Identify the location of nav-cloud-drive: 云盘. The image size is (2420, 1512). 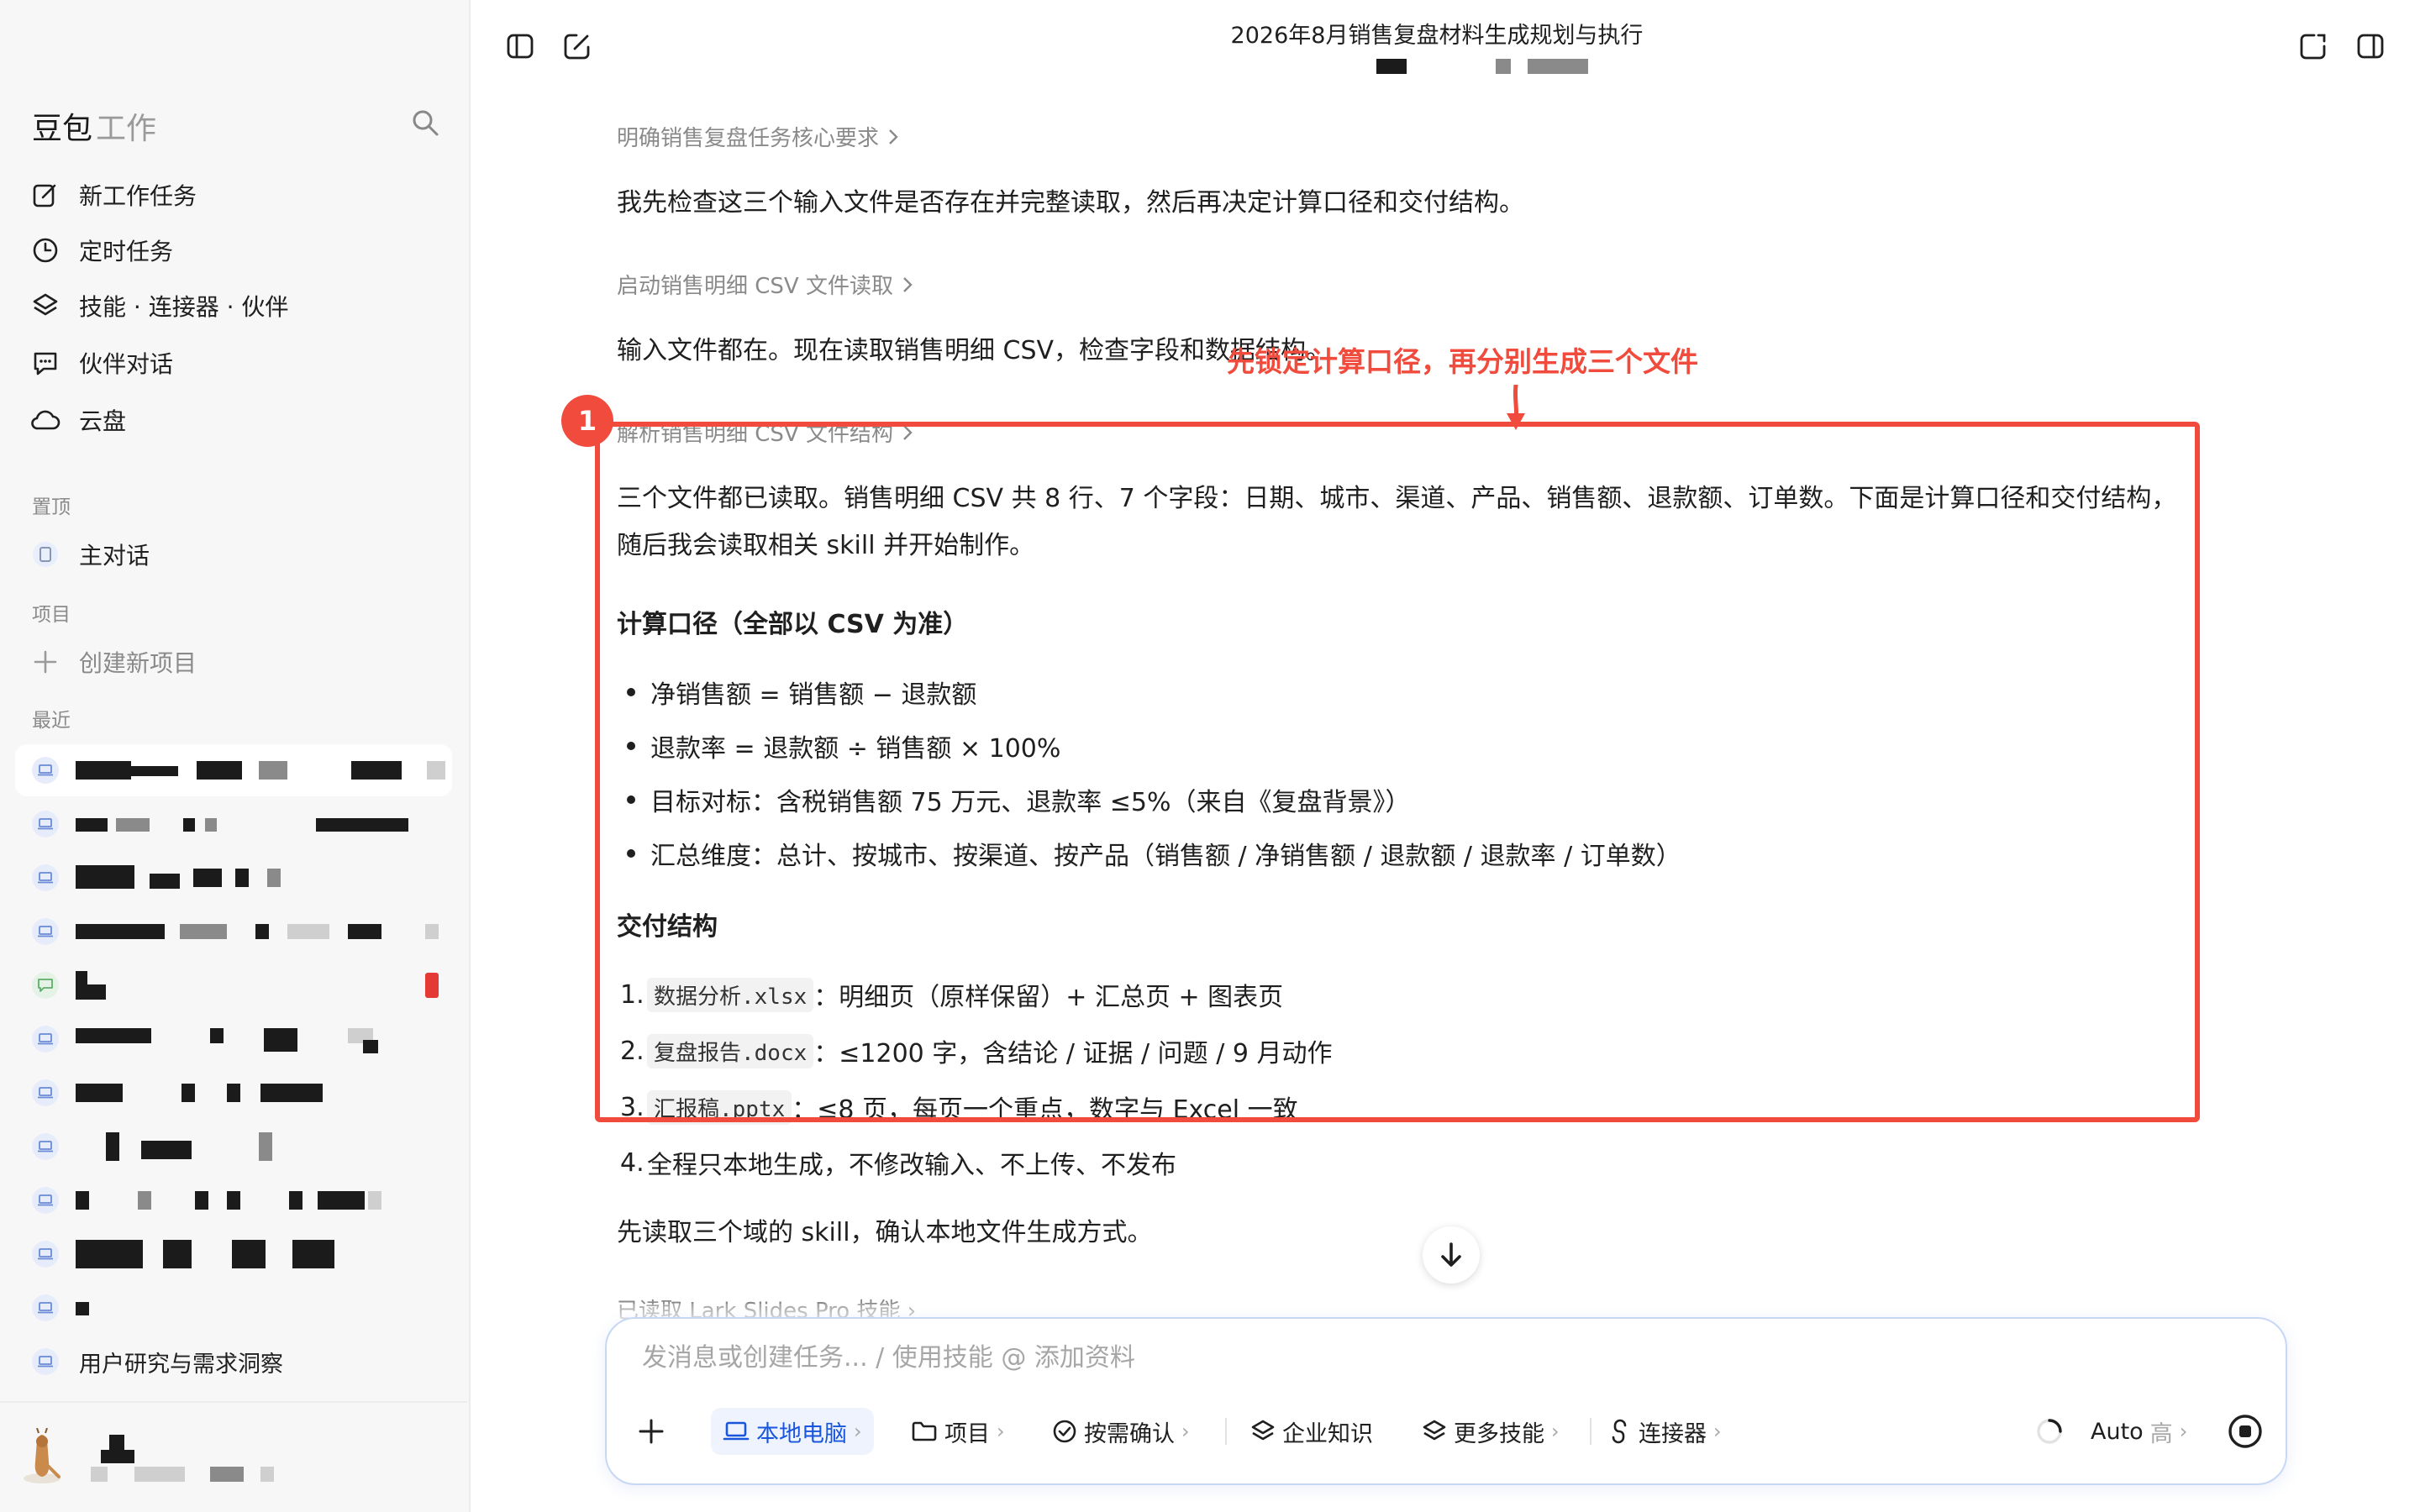
(77, 420).